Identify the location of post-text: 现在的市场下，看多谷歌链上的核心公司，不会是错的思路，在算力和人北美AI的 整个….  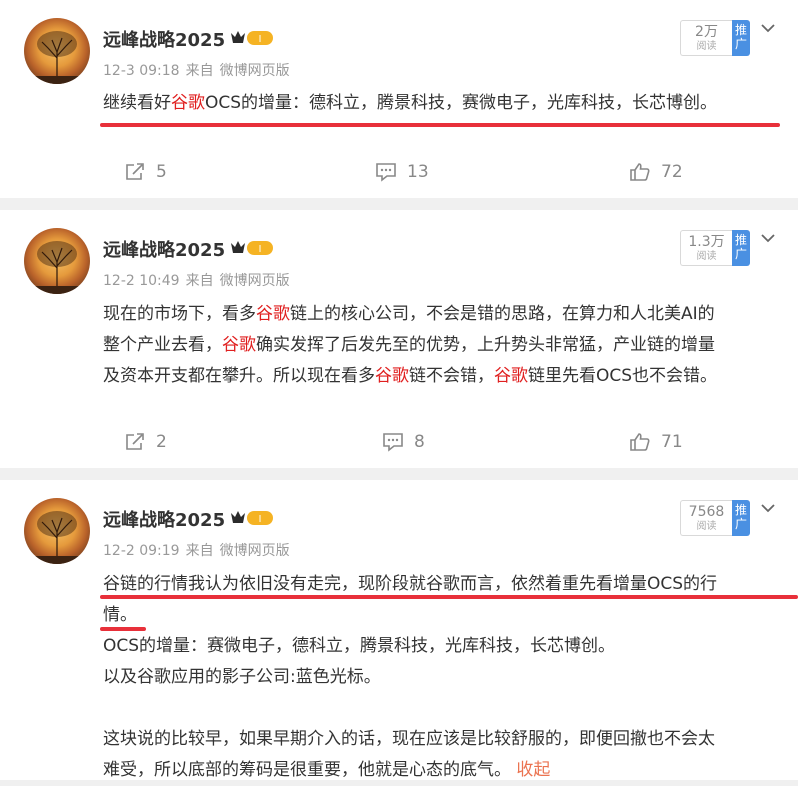
(410, 345).